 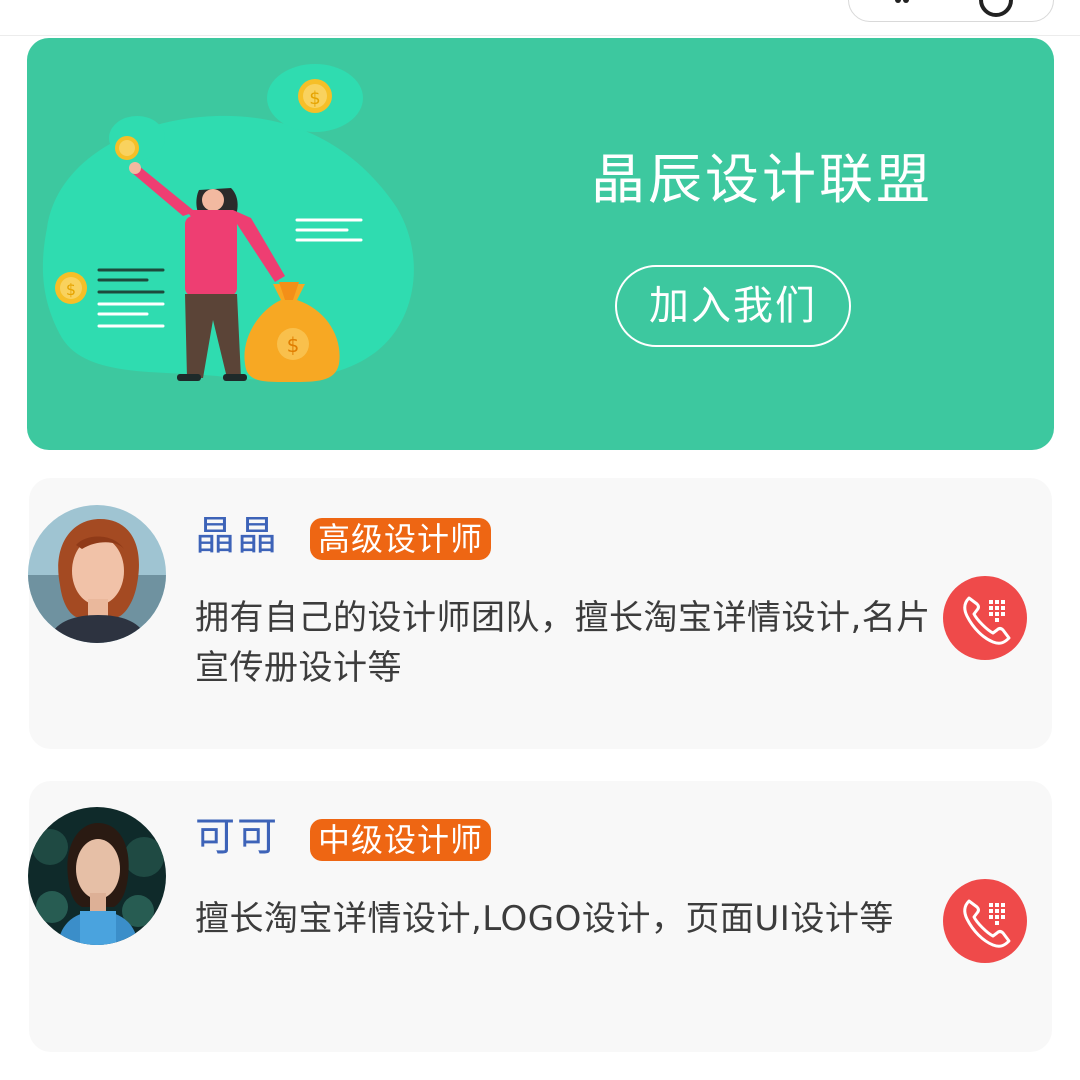 I want to click on close-icon, so click(x=996, y=8).